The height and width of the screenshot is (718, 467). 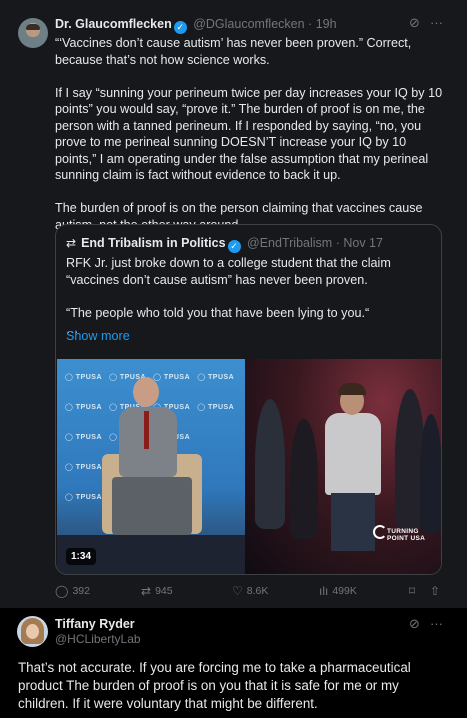 I want to click on bookmark-button: ⌑, so click(x=414, y=591).